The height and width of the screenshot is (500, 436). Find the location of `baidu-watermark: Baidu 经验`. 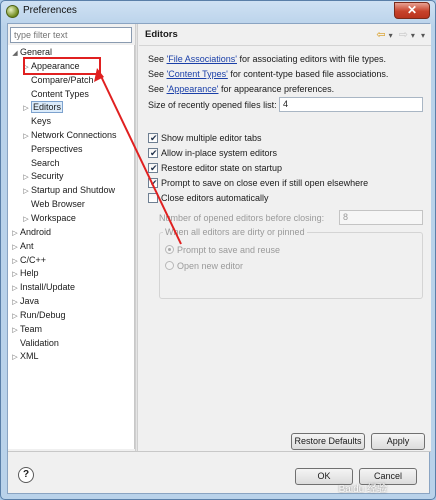

baidu-watermark: Baidu 经验 is located at coordinates (362, 489).